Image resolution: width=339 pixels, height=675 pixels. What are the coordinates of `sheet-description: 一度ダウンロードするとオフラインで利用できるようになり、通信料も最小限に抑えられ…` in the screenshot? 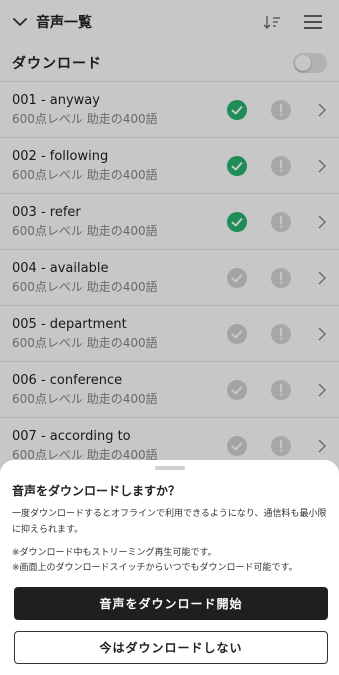 It's located at (169, 522).